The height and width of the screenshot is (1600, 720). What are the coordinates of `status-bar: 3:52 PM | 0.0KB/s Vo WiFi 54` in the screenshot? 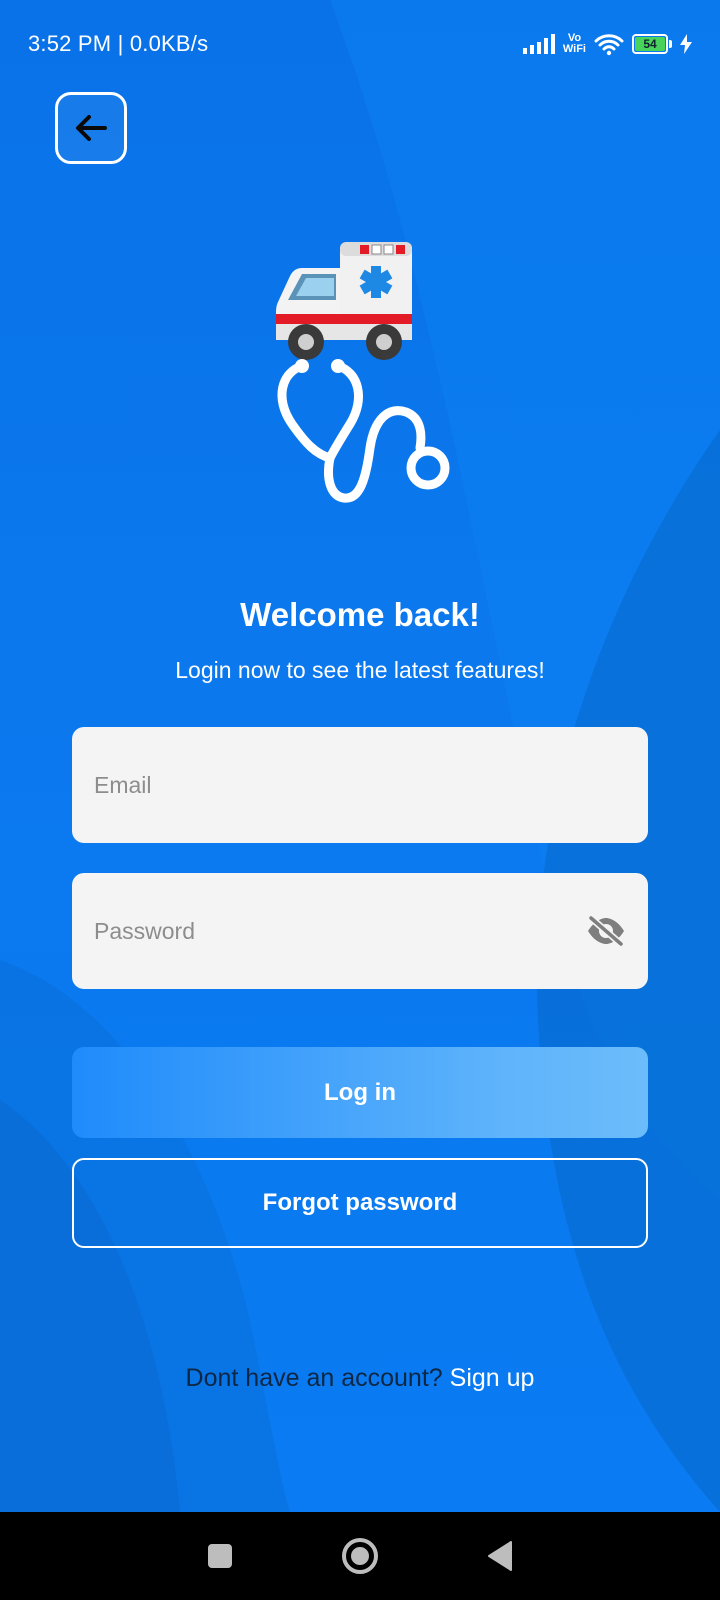 It's located at (360, 44).